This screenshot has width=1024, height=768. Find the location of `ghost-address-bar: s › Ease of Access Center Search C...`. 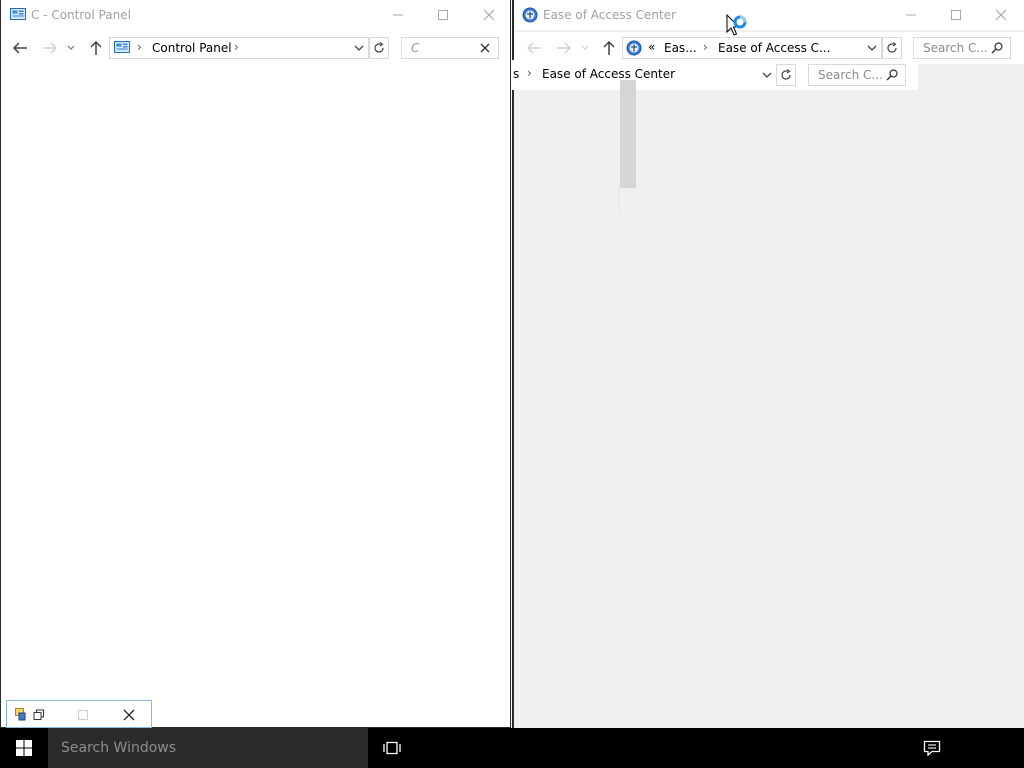

ghost-address-bar: s › Ease of Access Center Search C... is located at coordinates (715, 75).